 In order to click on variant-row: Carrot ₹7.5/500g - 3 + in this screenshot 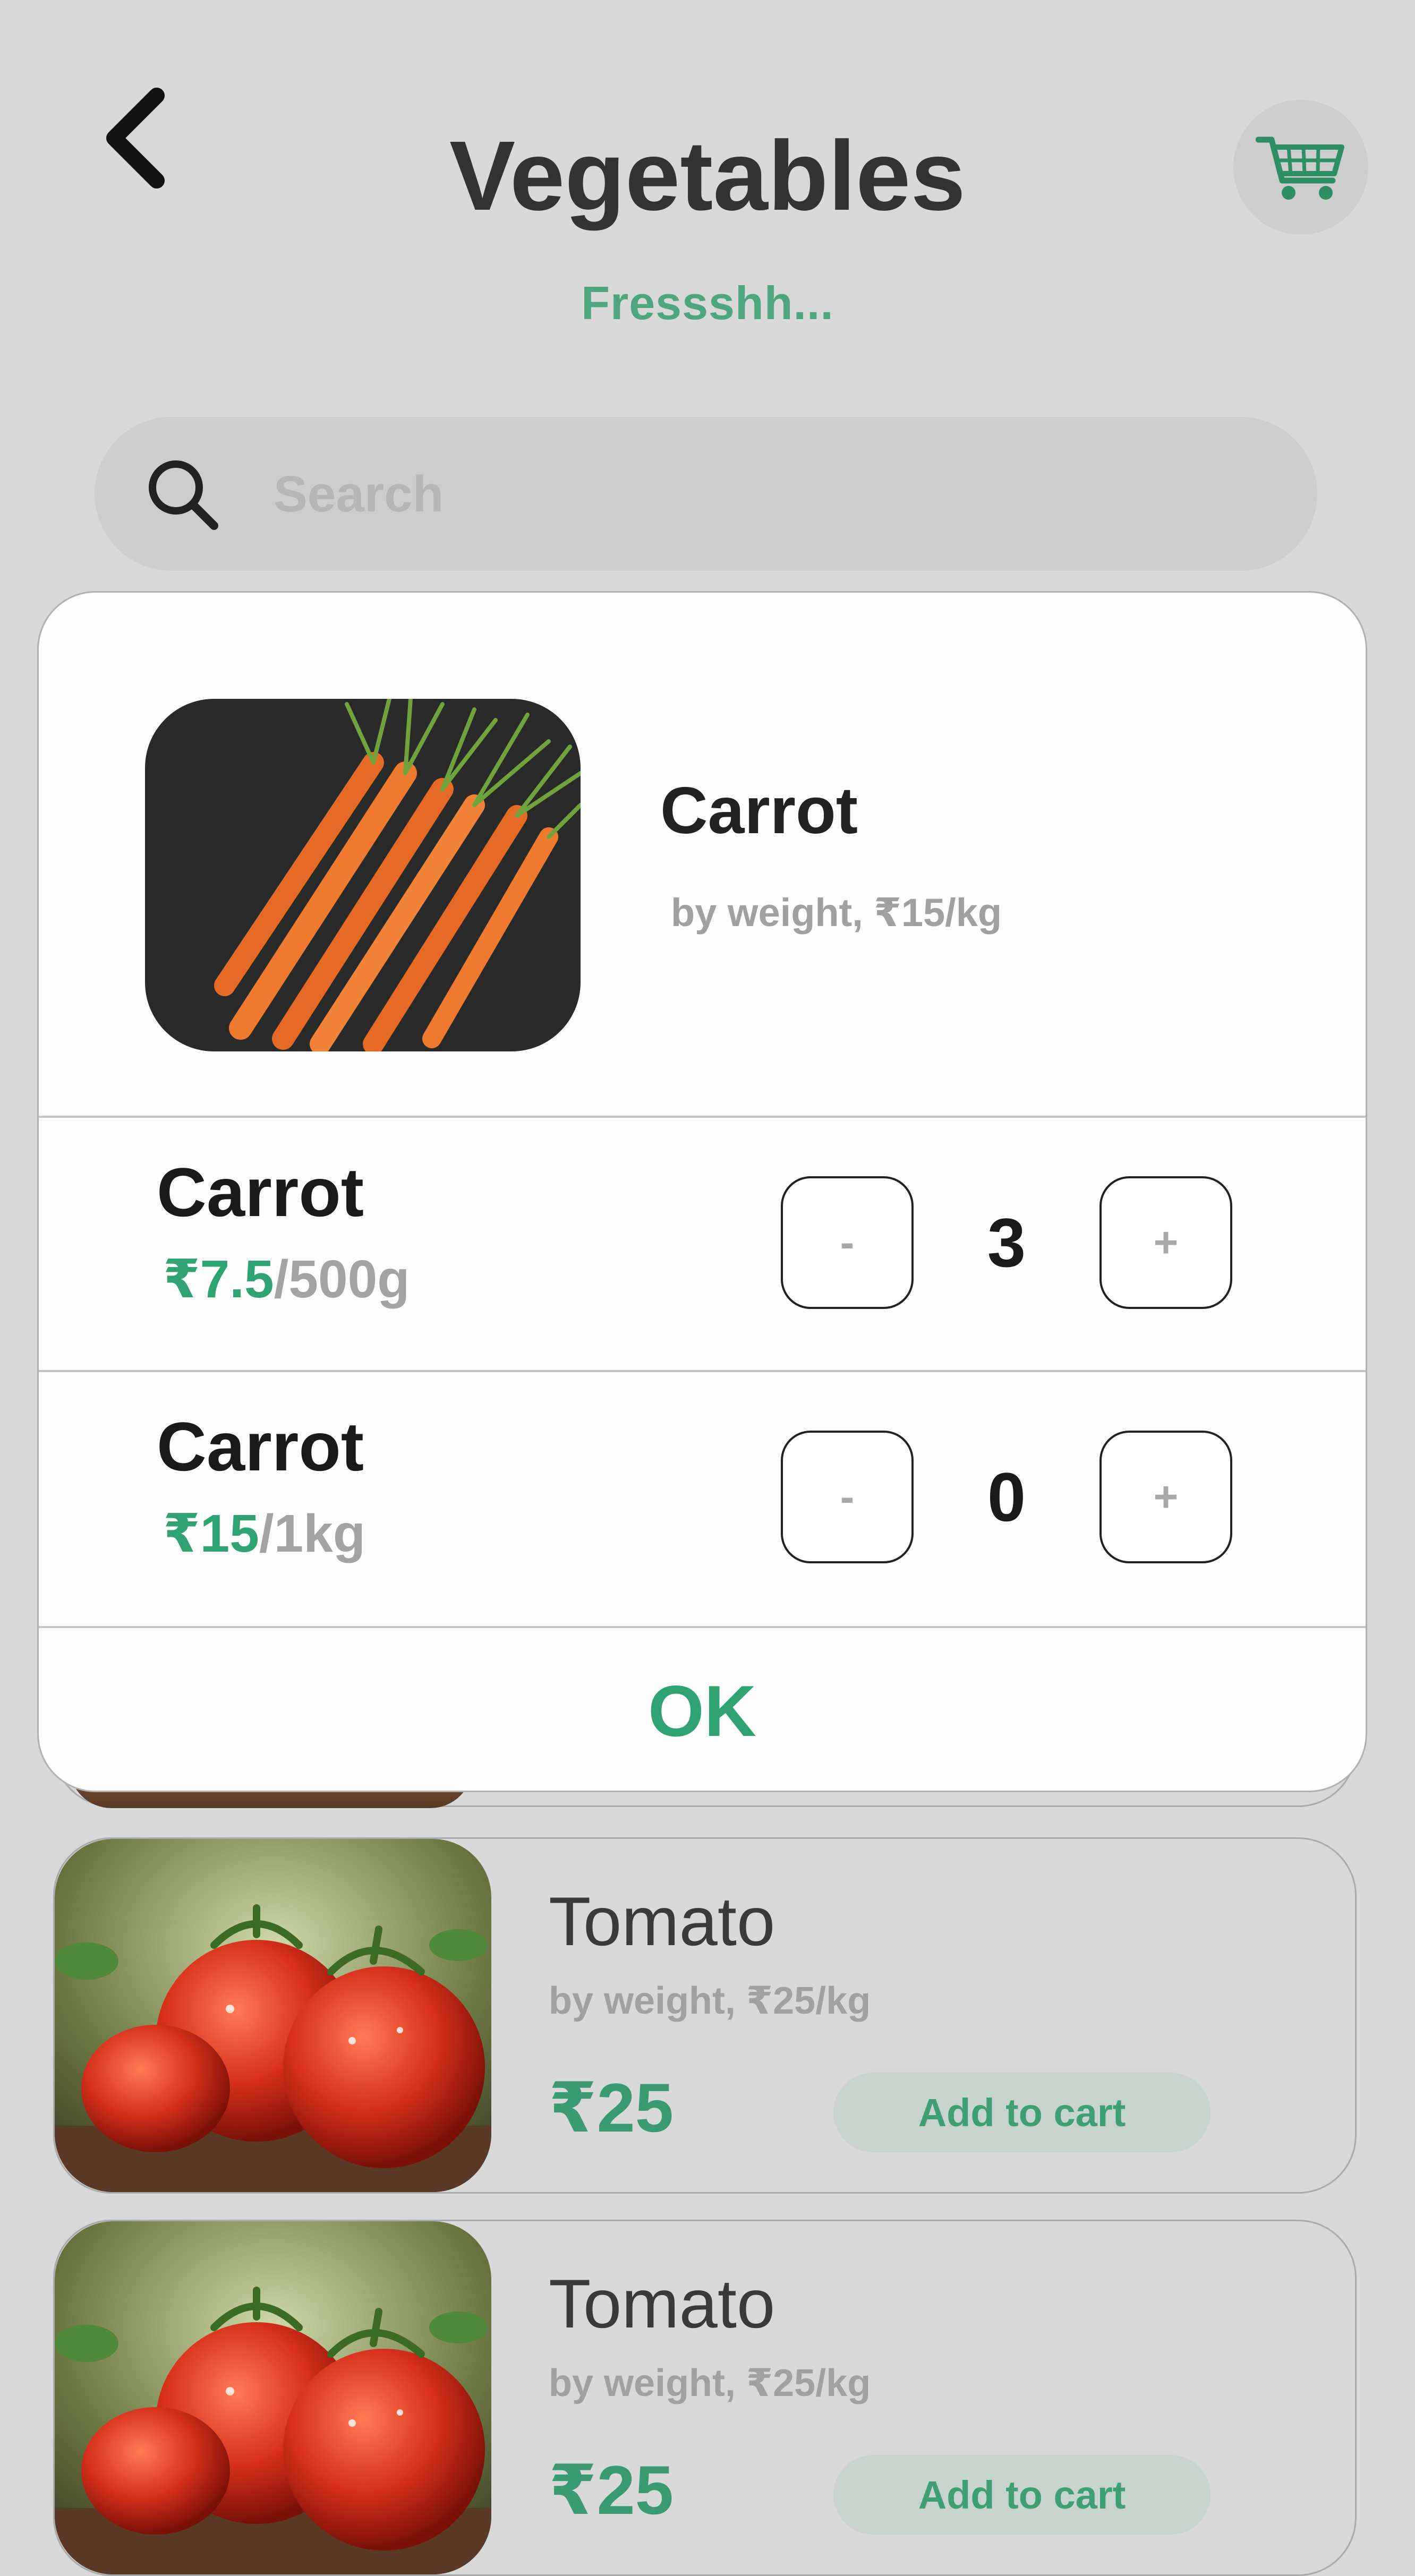, I will do `click(703, 1244)`.